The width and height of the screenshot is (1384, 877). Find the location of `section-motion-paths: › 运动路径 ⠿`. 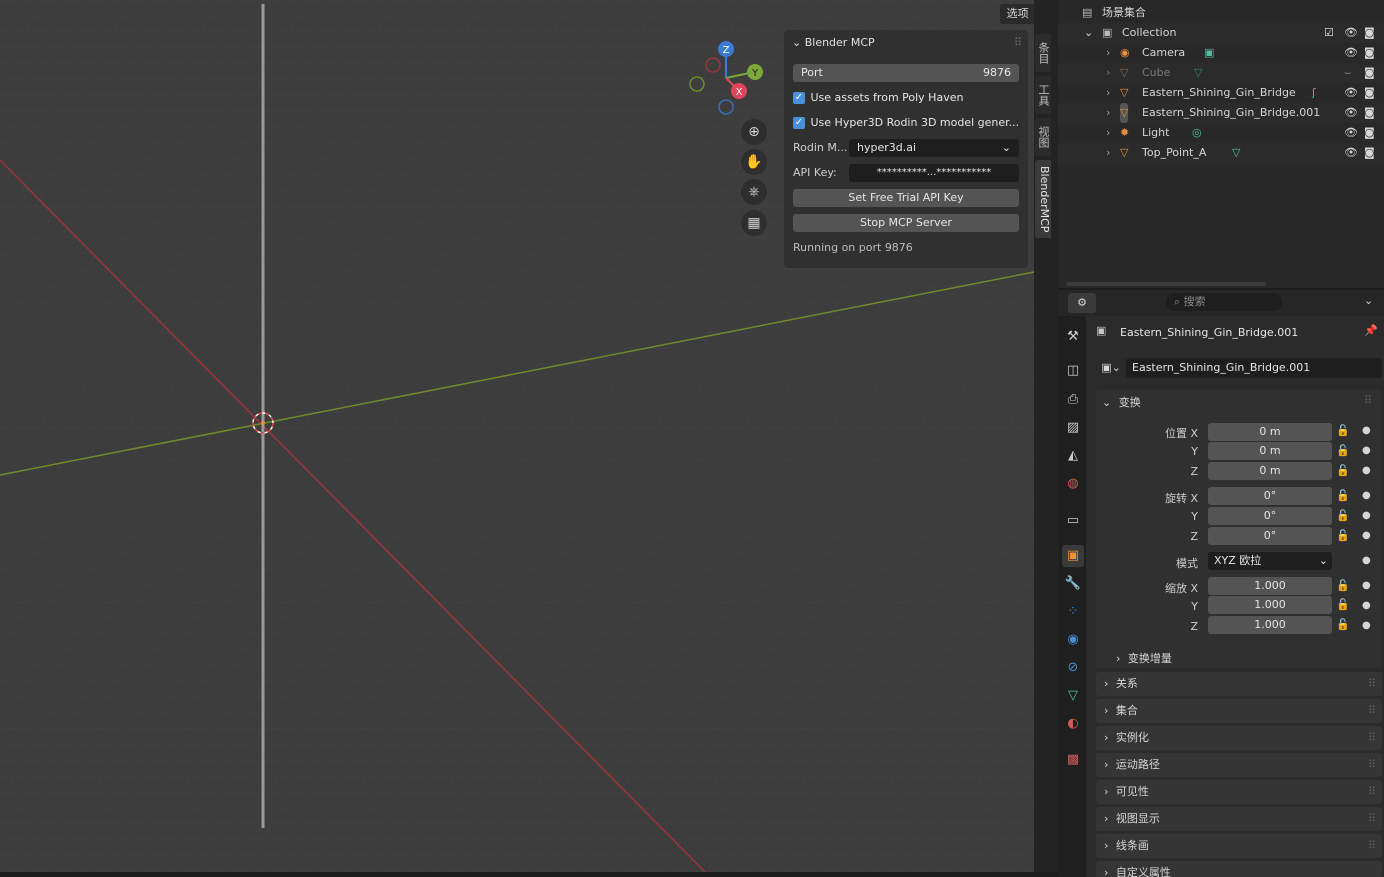

section-motion-paths: › 运动路径 ⠿ is located at coordinates (1239, 765).